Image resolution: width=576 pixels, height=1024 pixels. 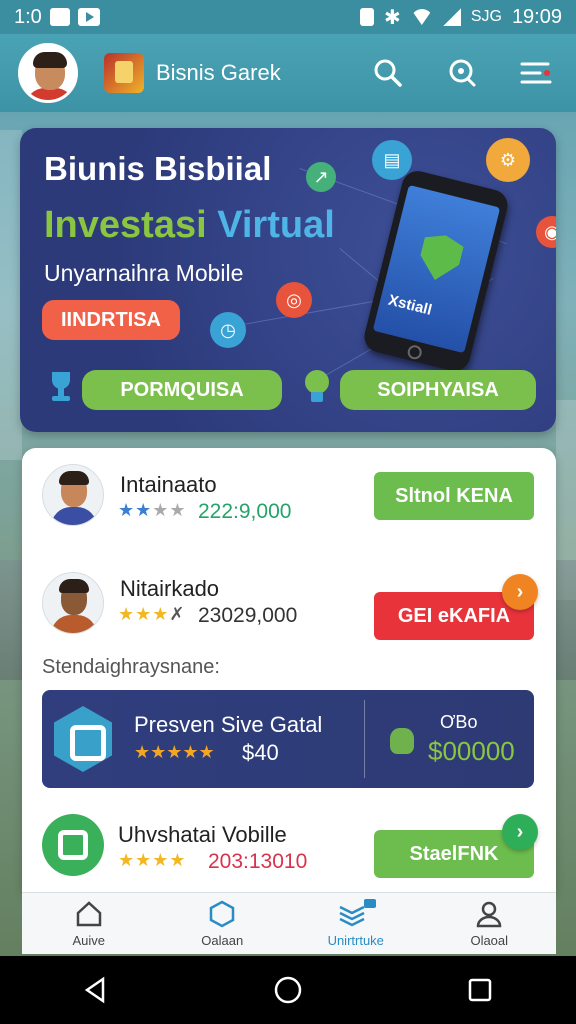 What do you see at coordinates (367, 17) in the screenshot?
I see `nfc-icon` at bounding box center [367, 17].